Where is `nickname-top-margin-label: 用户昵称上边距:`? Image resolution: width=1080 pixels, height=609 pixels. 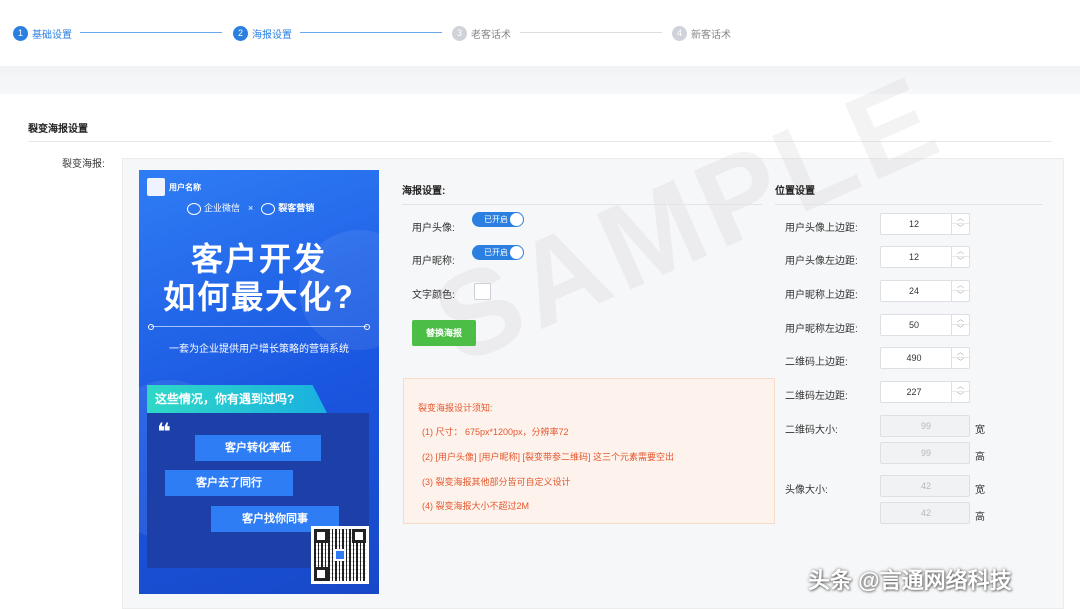
nickname-top-margin-label: 用户昵称上边距: is located at coordinates (821, 295).